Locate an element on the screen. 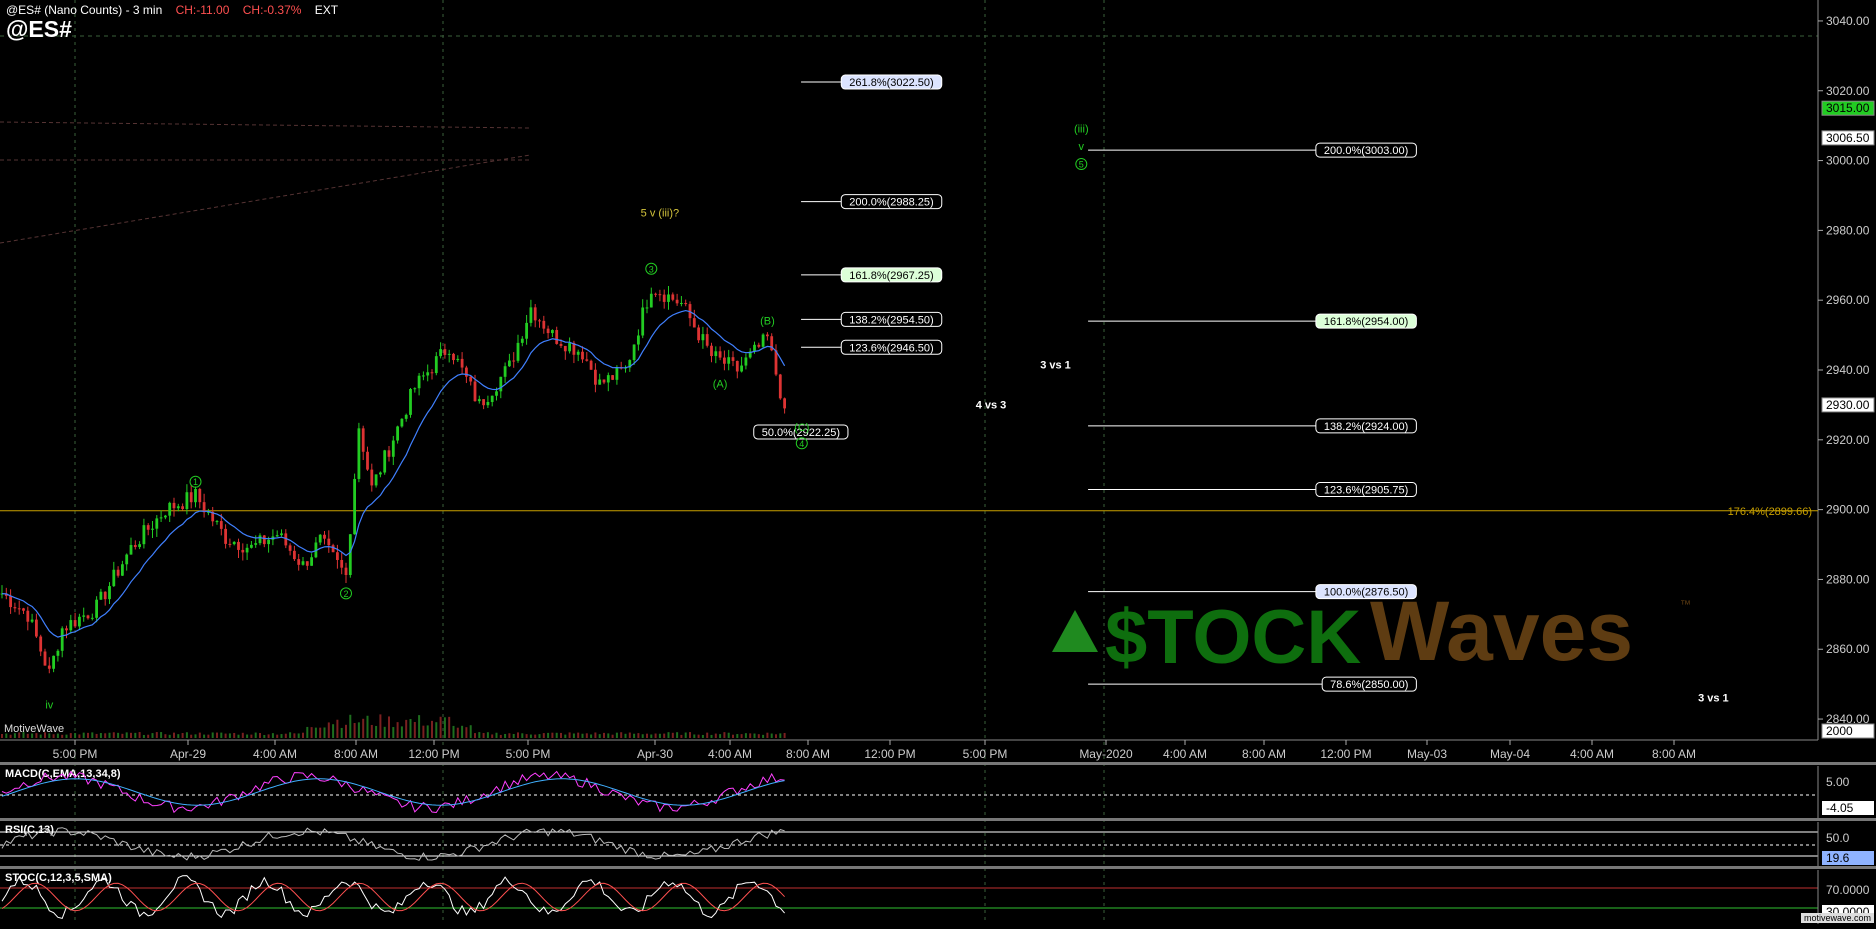 Image resolution: width=1876 pixels, height=929 pixels. time-tick-label: May-2020 is located at coordinates (1106, 754).